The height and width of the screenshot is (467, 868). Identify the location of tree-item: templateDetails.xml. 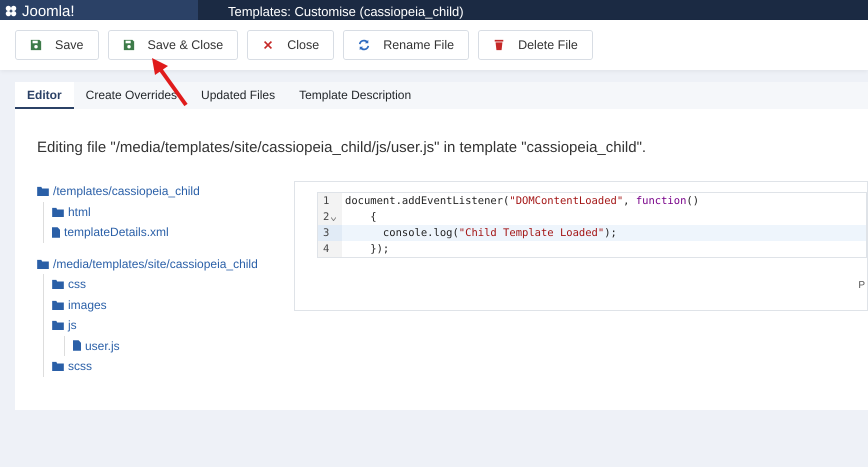
(116, 232).